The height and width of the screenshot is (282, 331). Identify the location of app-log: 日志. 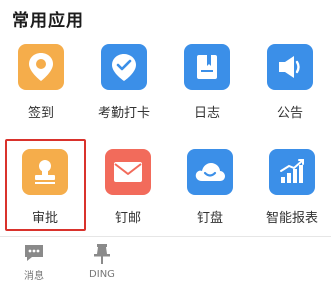
(207, 81).